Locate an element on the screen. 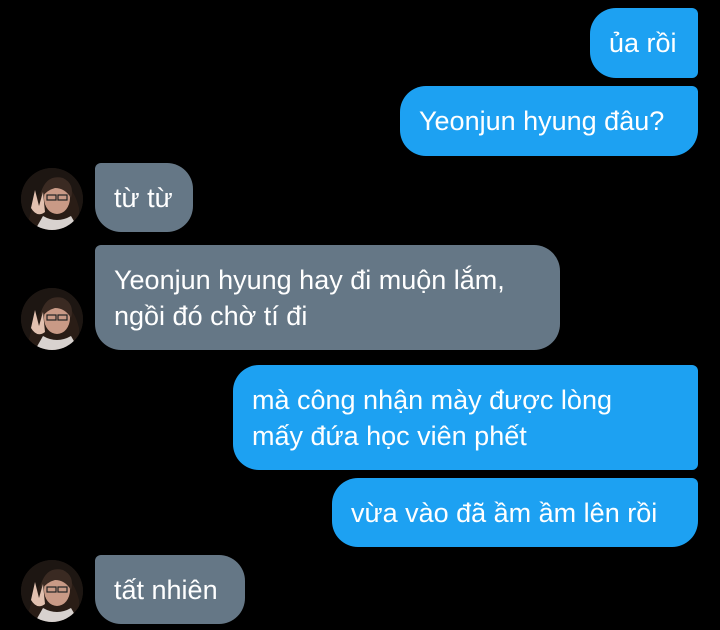 The height and width of the screenshot is (630, 720). message-text: Yeonjun hyung đâu? is located at coordinates (542, 121).